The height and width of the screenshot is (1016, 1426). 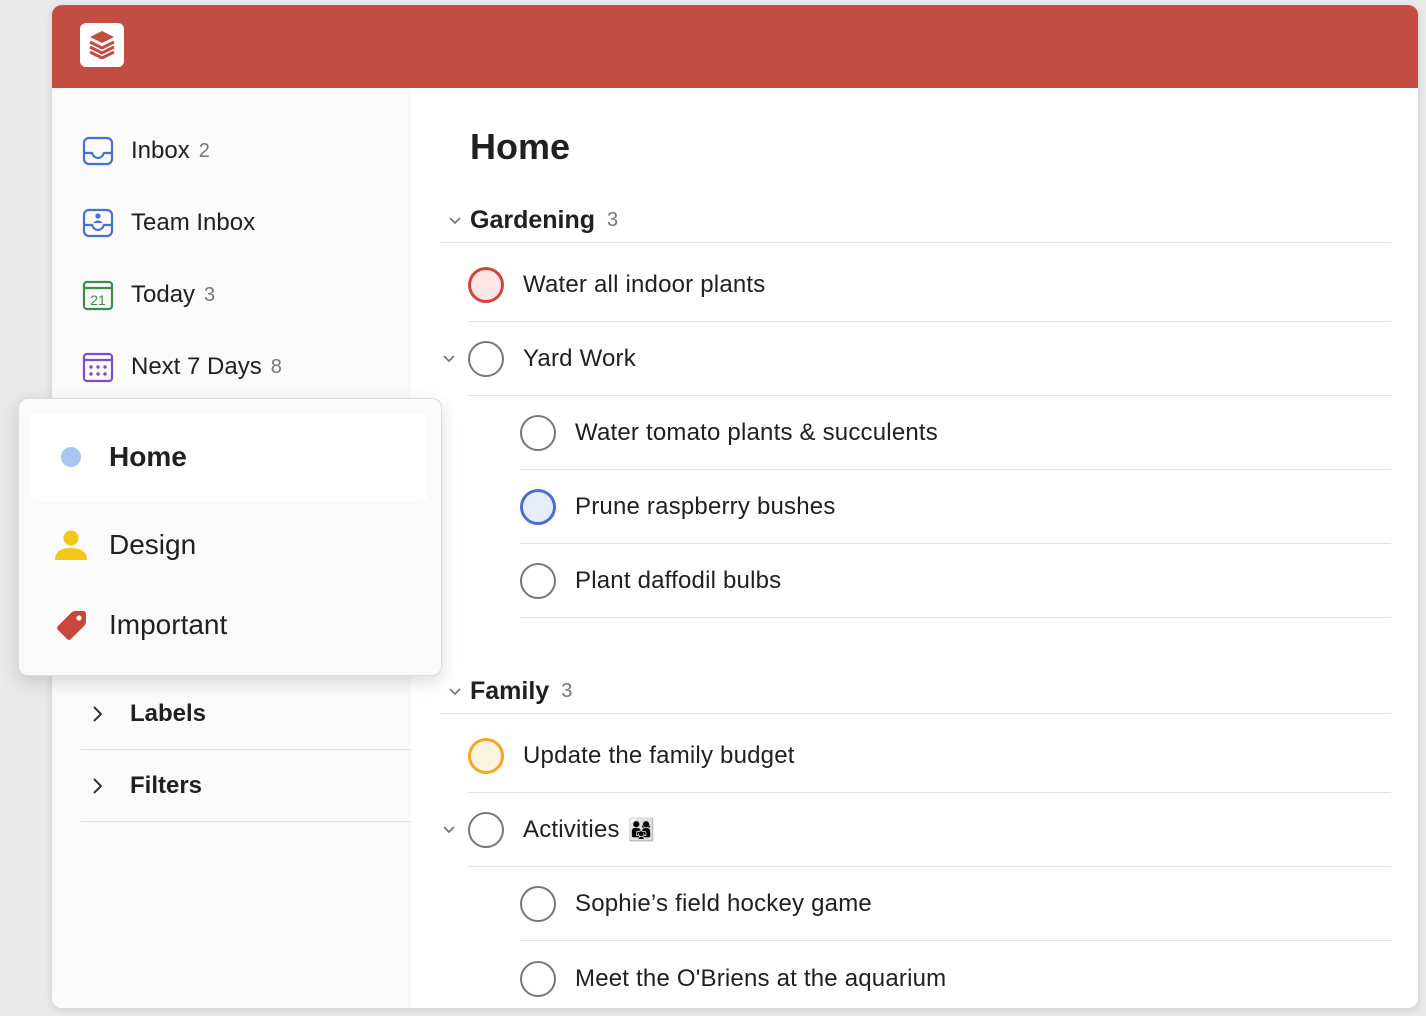 I want to click on sidebar-item-next-7-days: Next 7 Days 8, so click(x=182, y=367).